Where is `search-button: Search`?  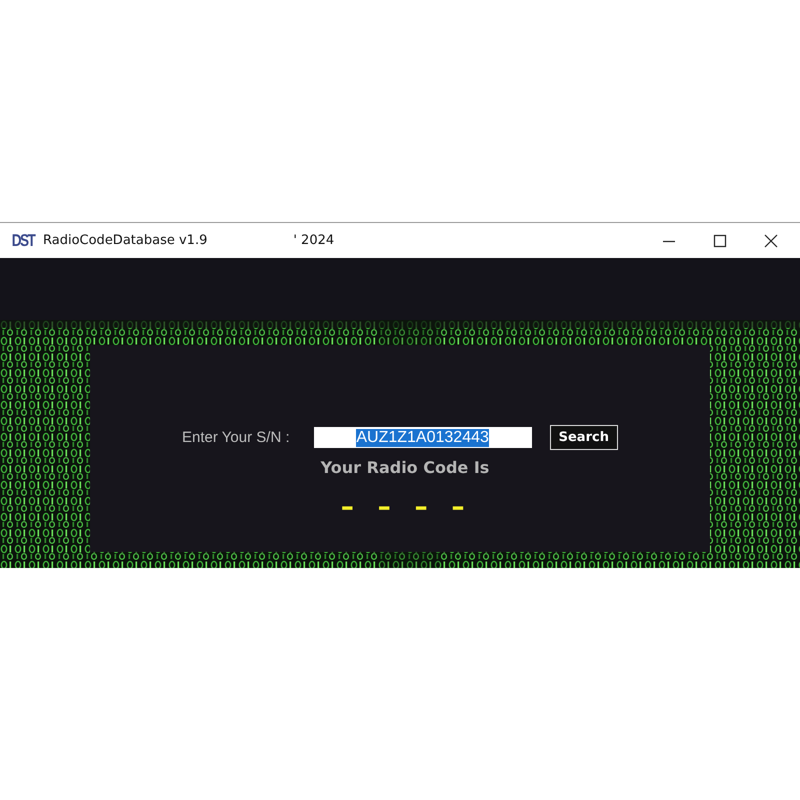
search-button: Search is located at coordinates (584, 437).